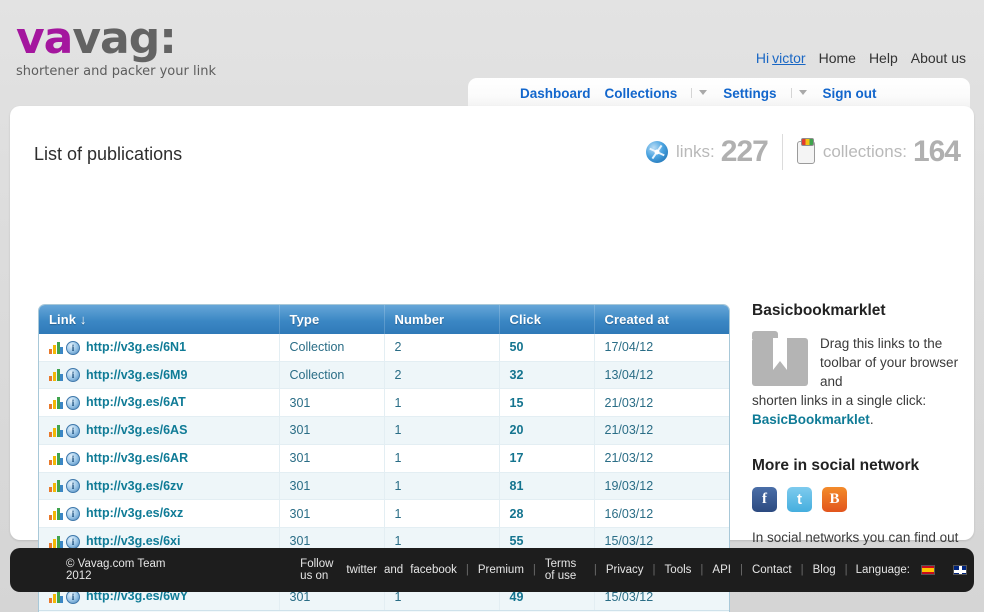 This screenshot has height=612, width=984. I want to click on col-number: Number, so click(442, 319).